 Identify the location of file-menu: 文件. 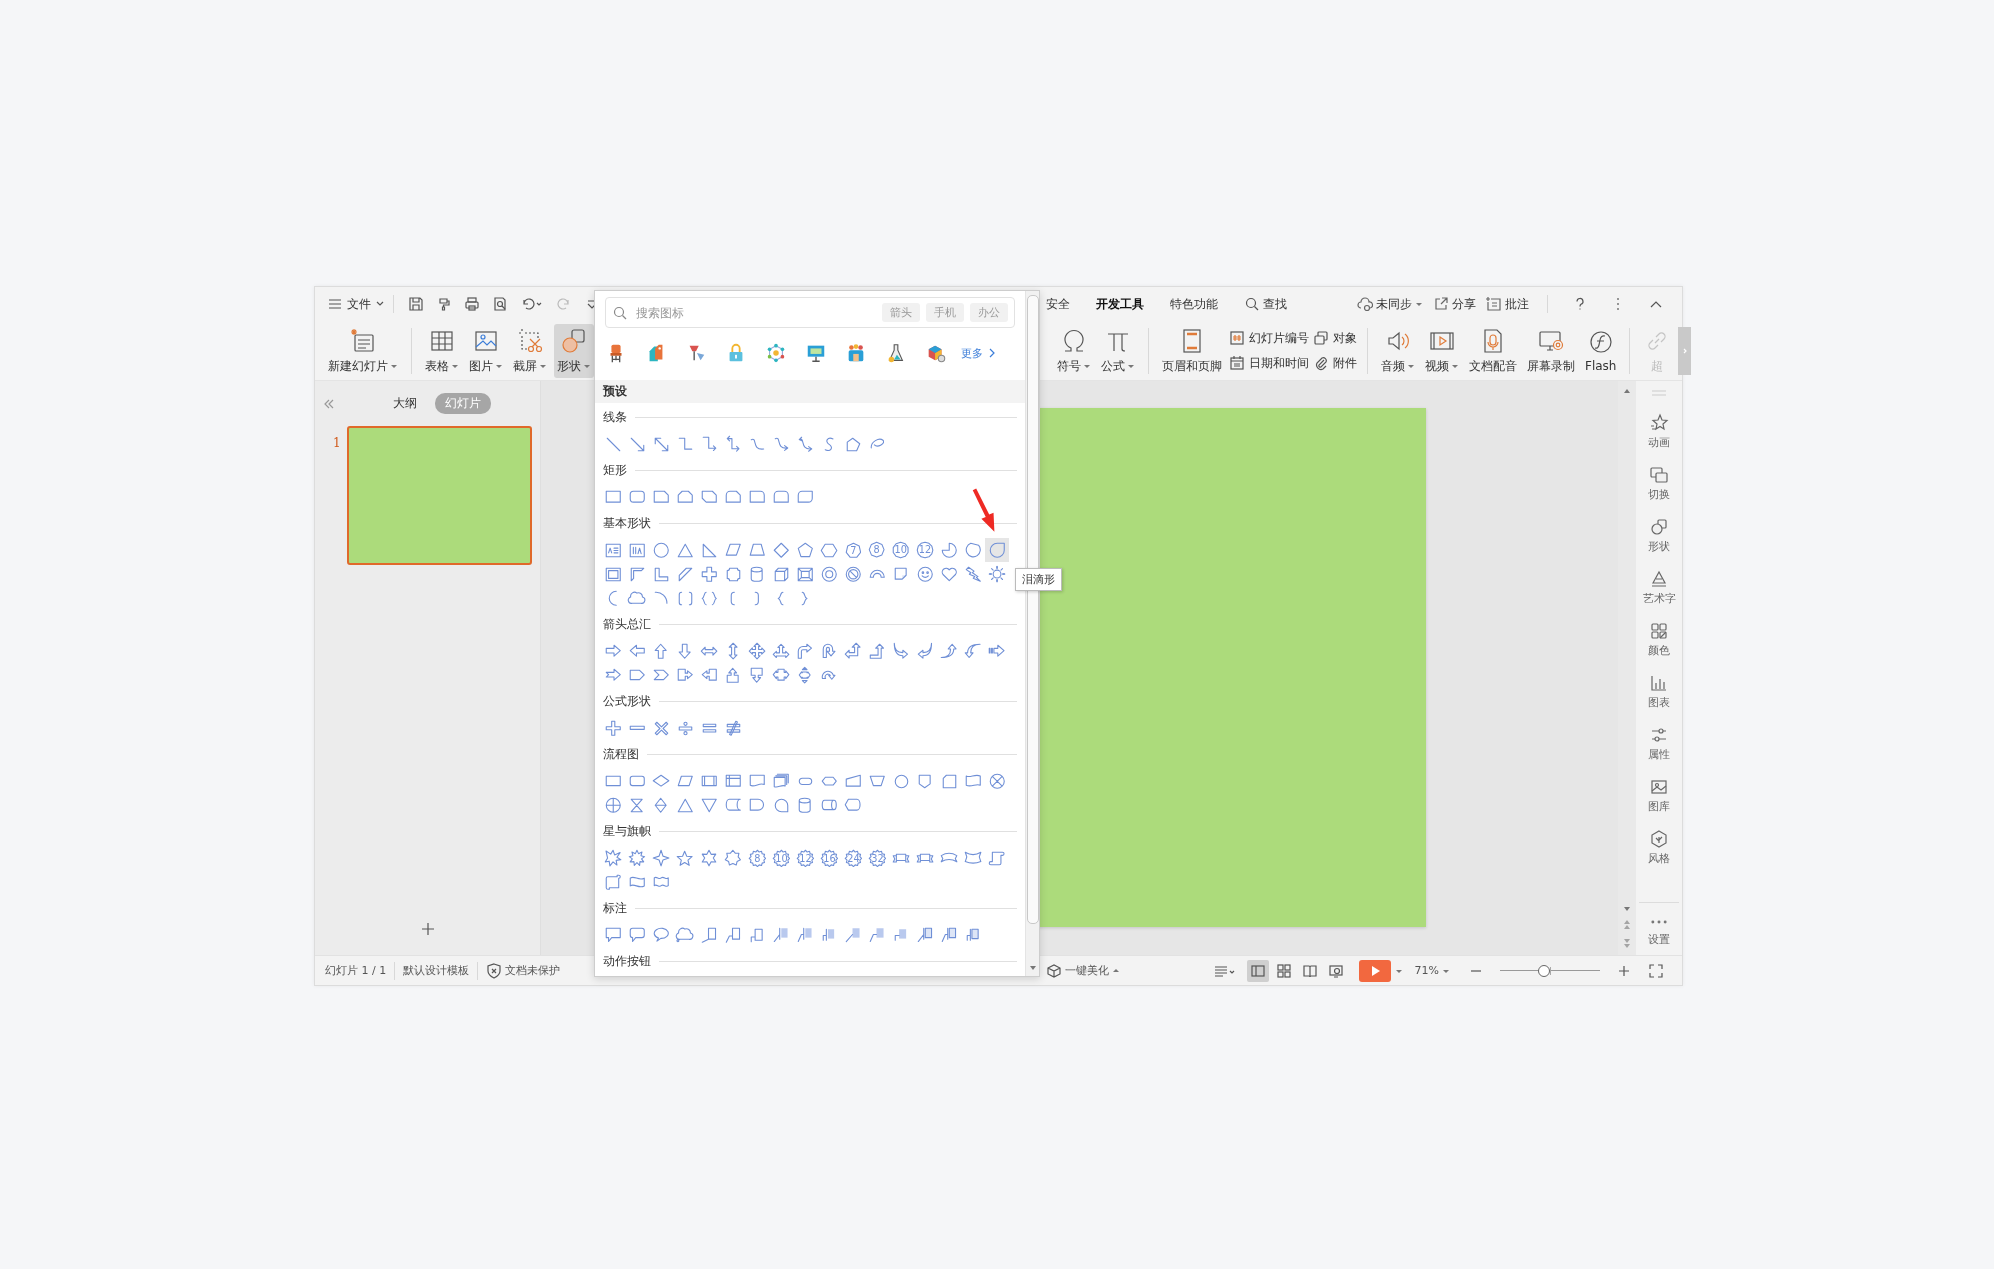
(356, 304).